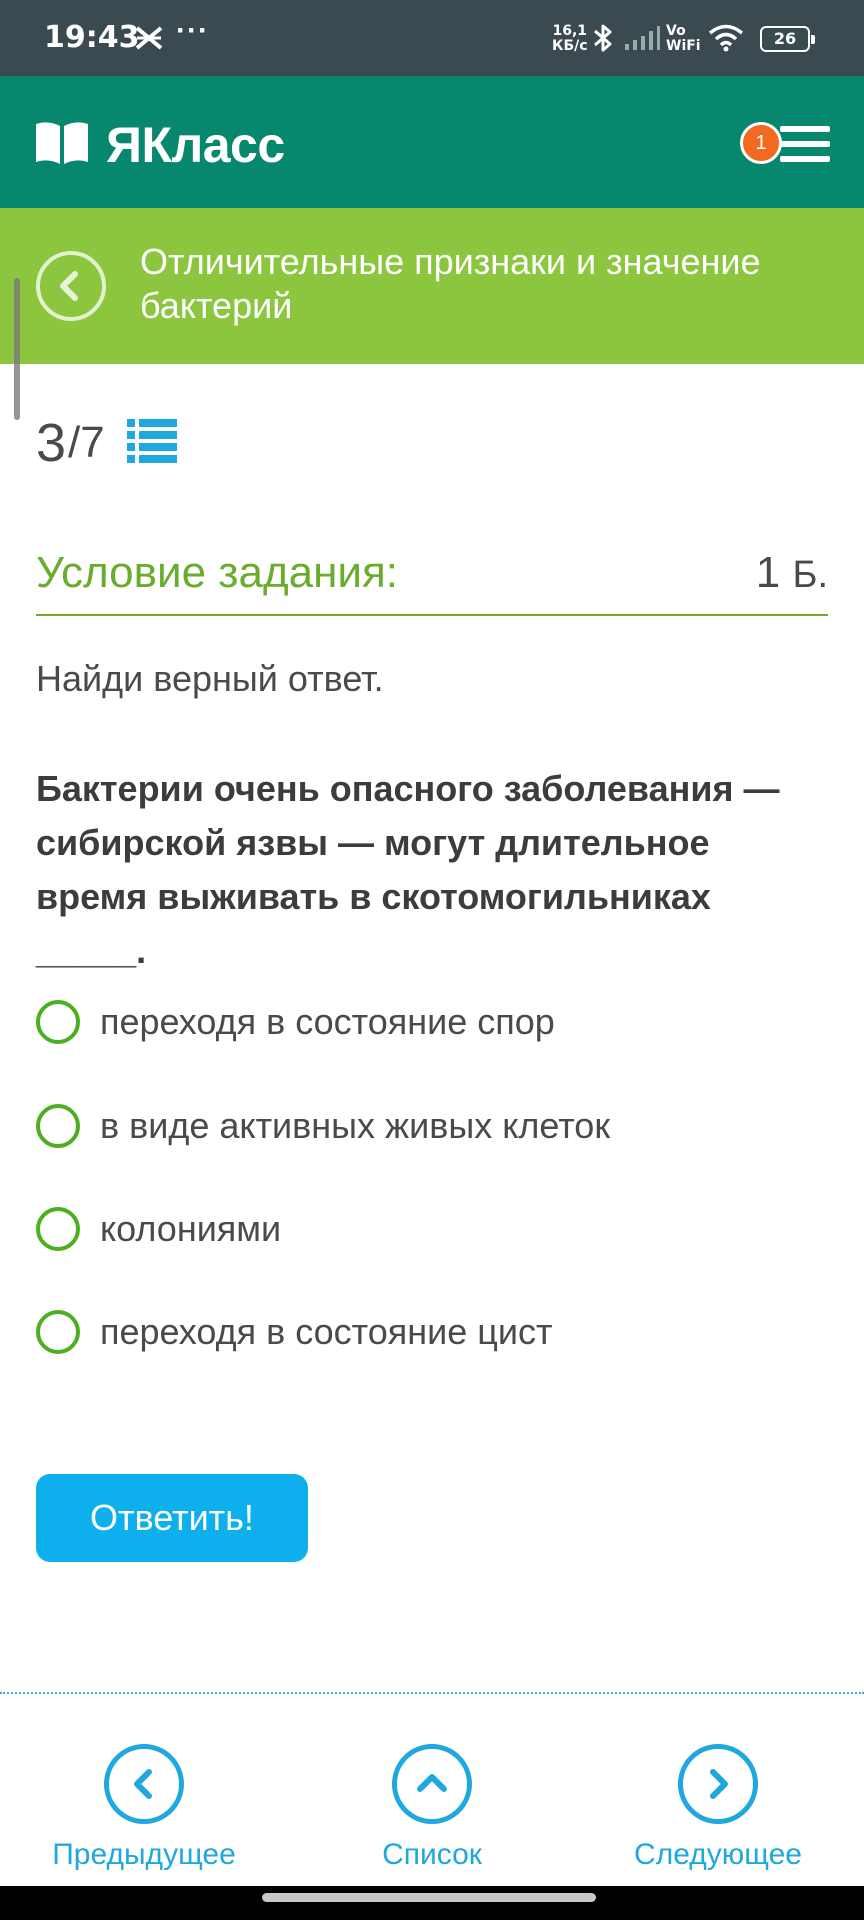 This screenshot has width=864, height=1920. Describe the element at coordinates (106, 443) in the screenshot. I see `task-progress: 3 / 7` at that location.